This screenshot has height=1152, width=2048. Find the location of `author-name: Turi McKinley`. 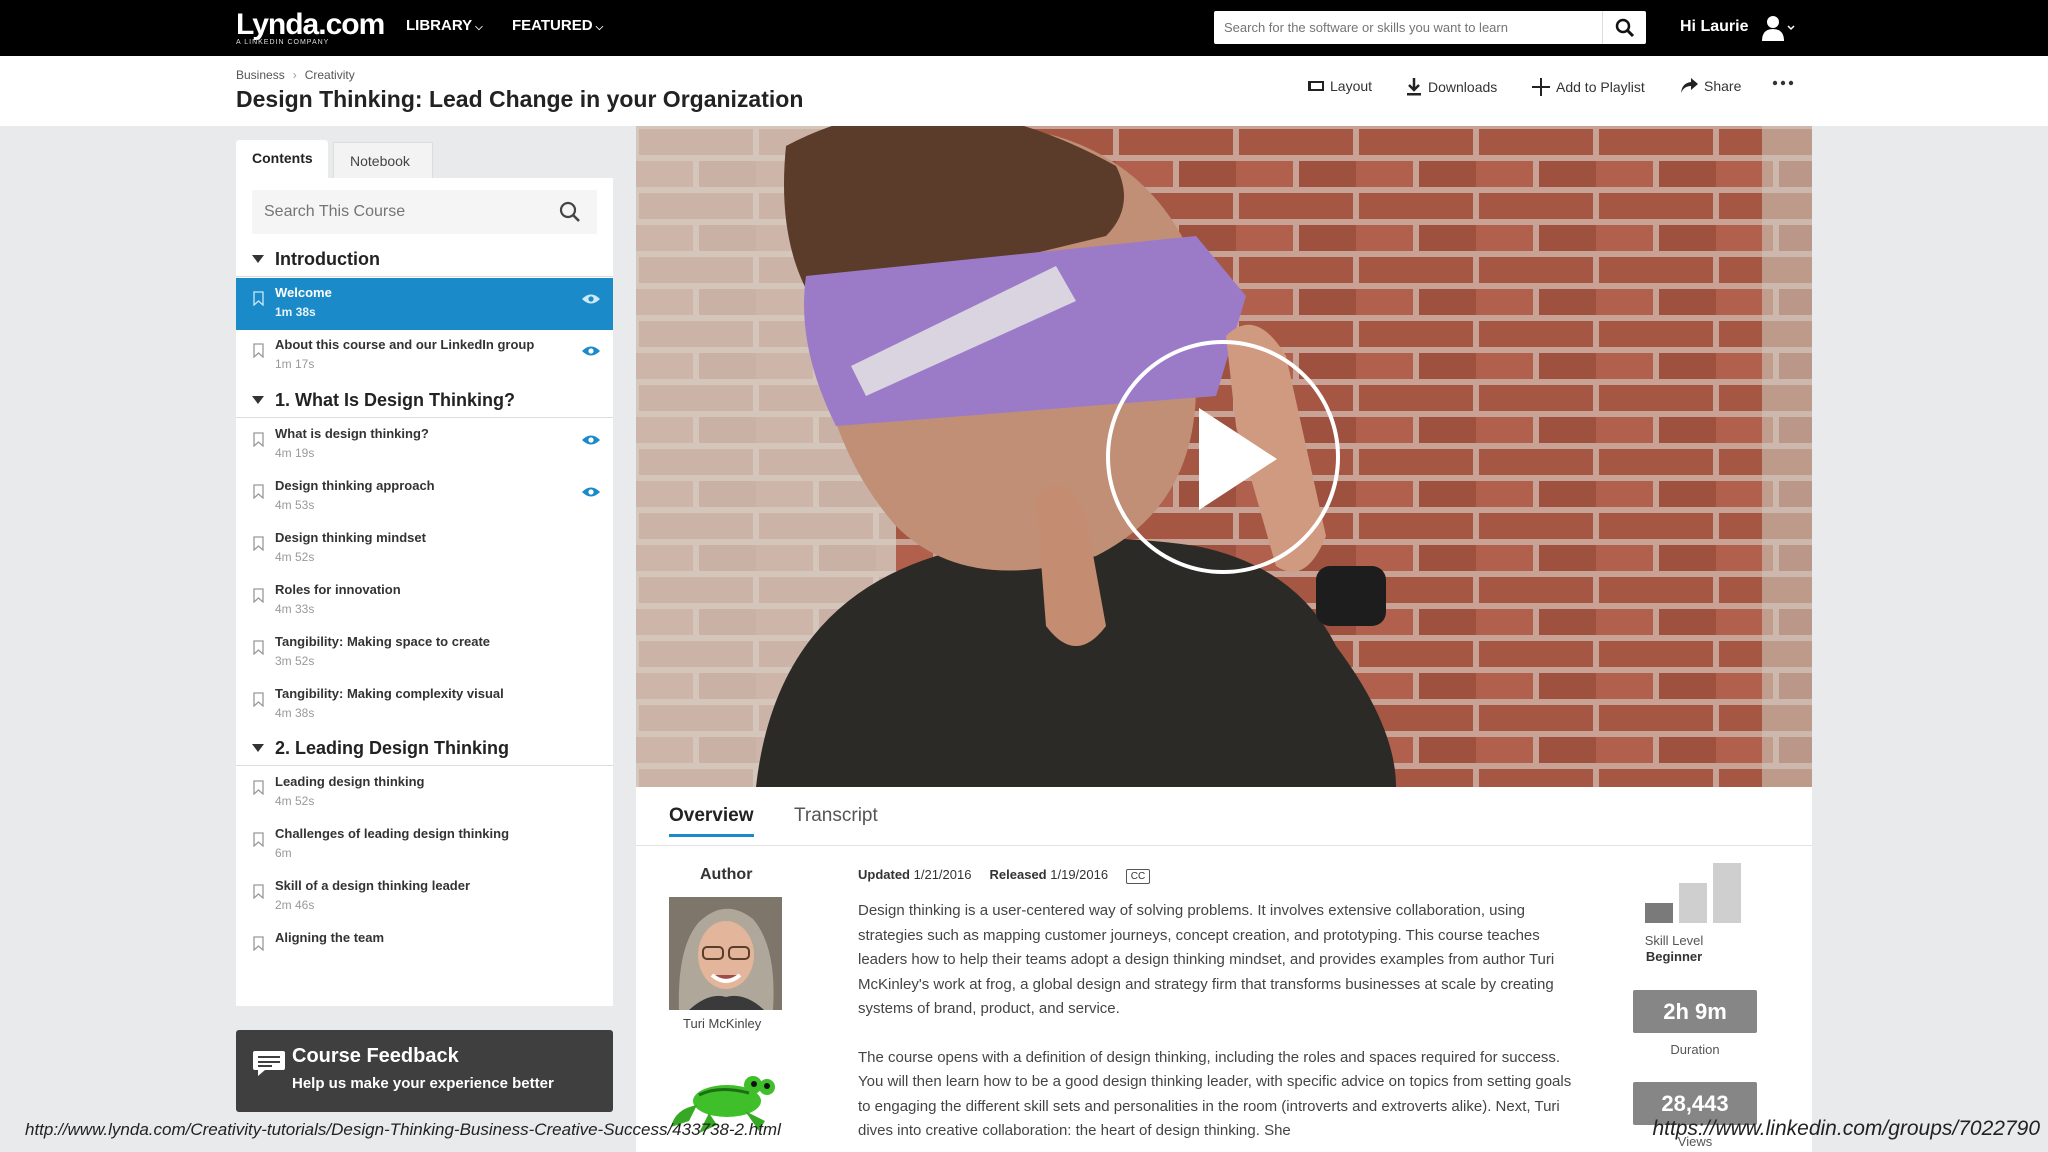

author-name: Turi McKinley is located at coordinates (722, 1023).